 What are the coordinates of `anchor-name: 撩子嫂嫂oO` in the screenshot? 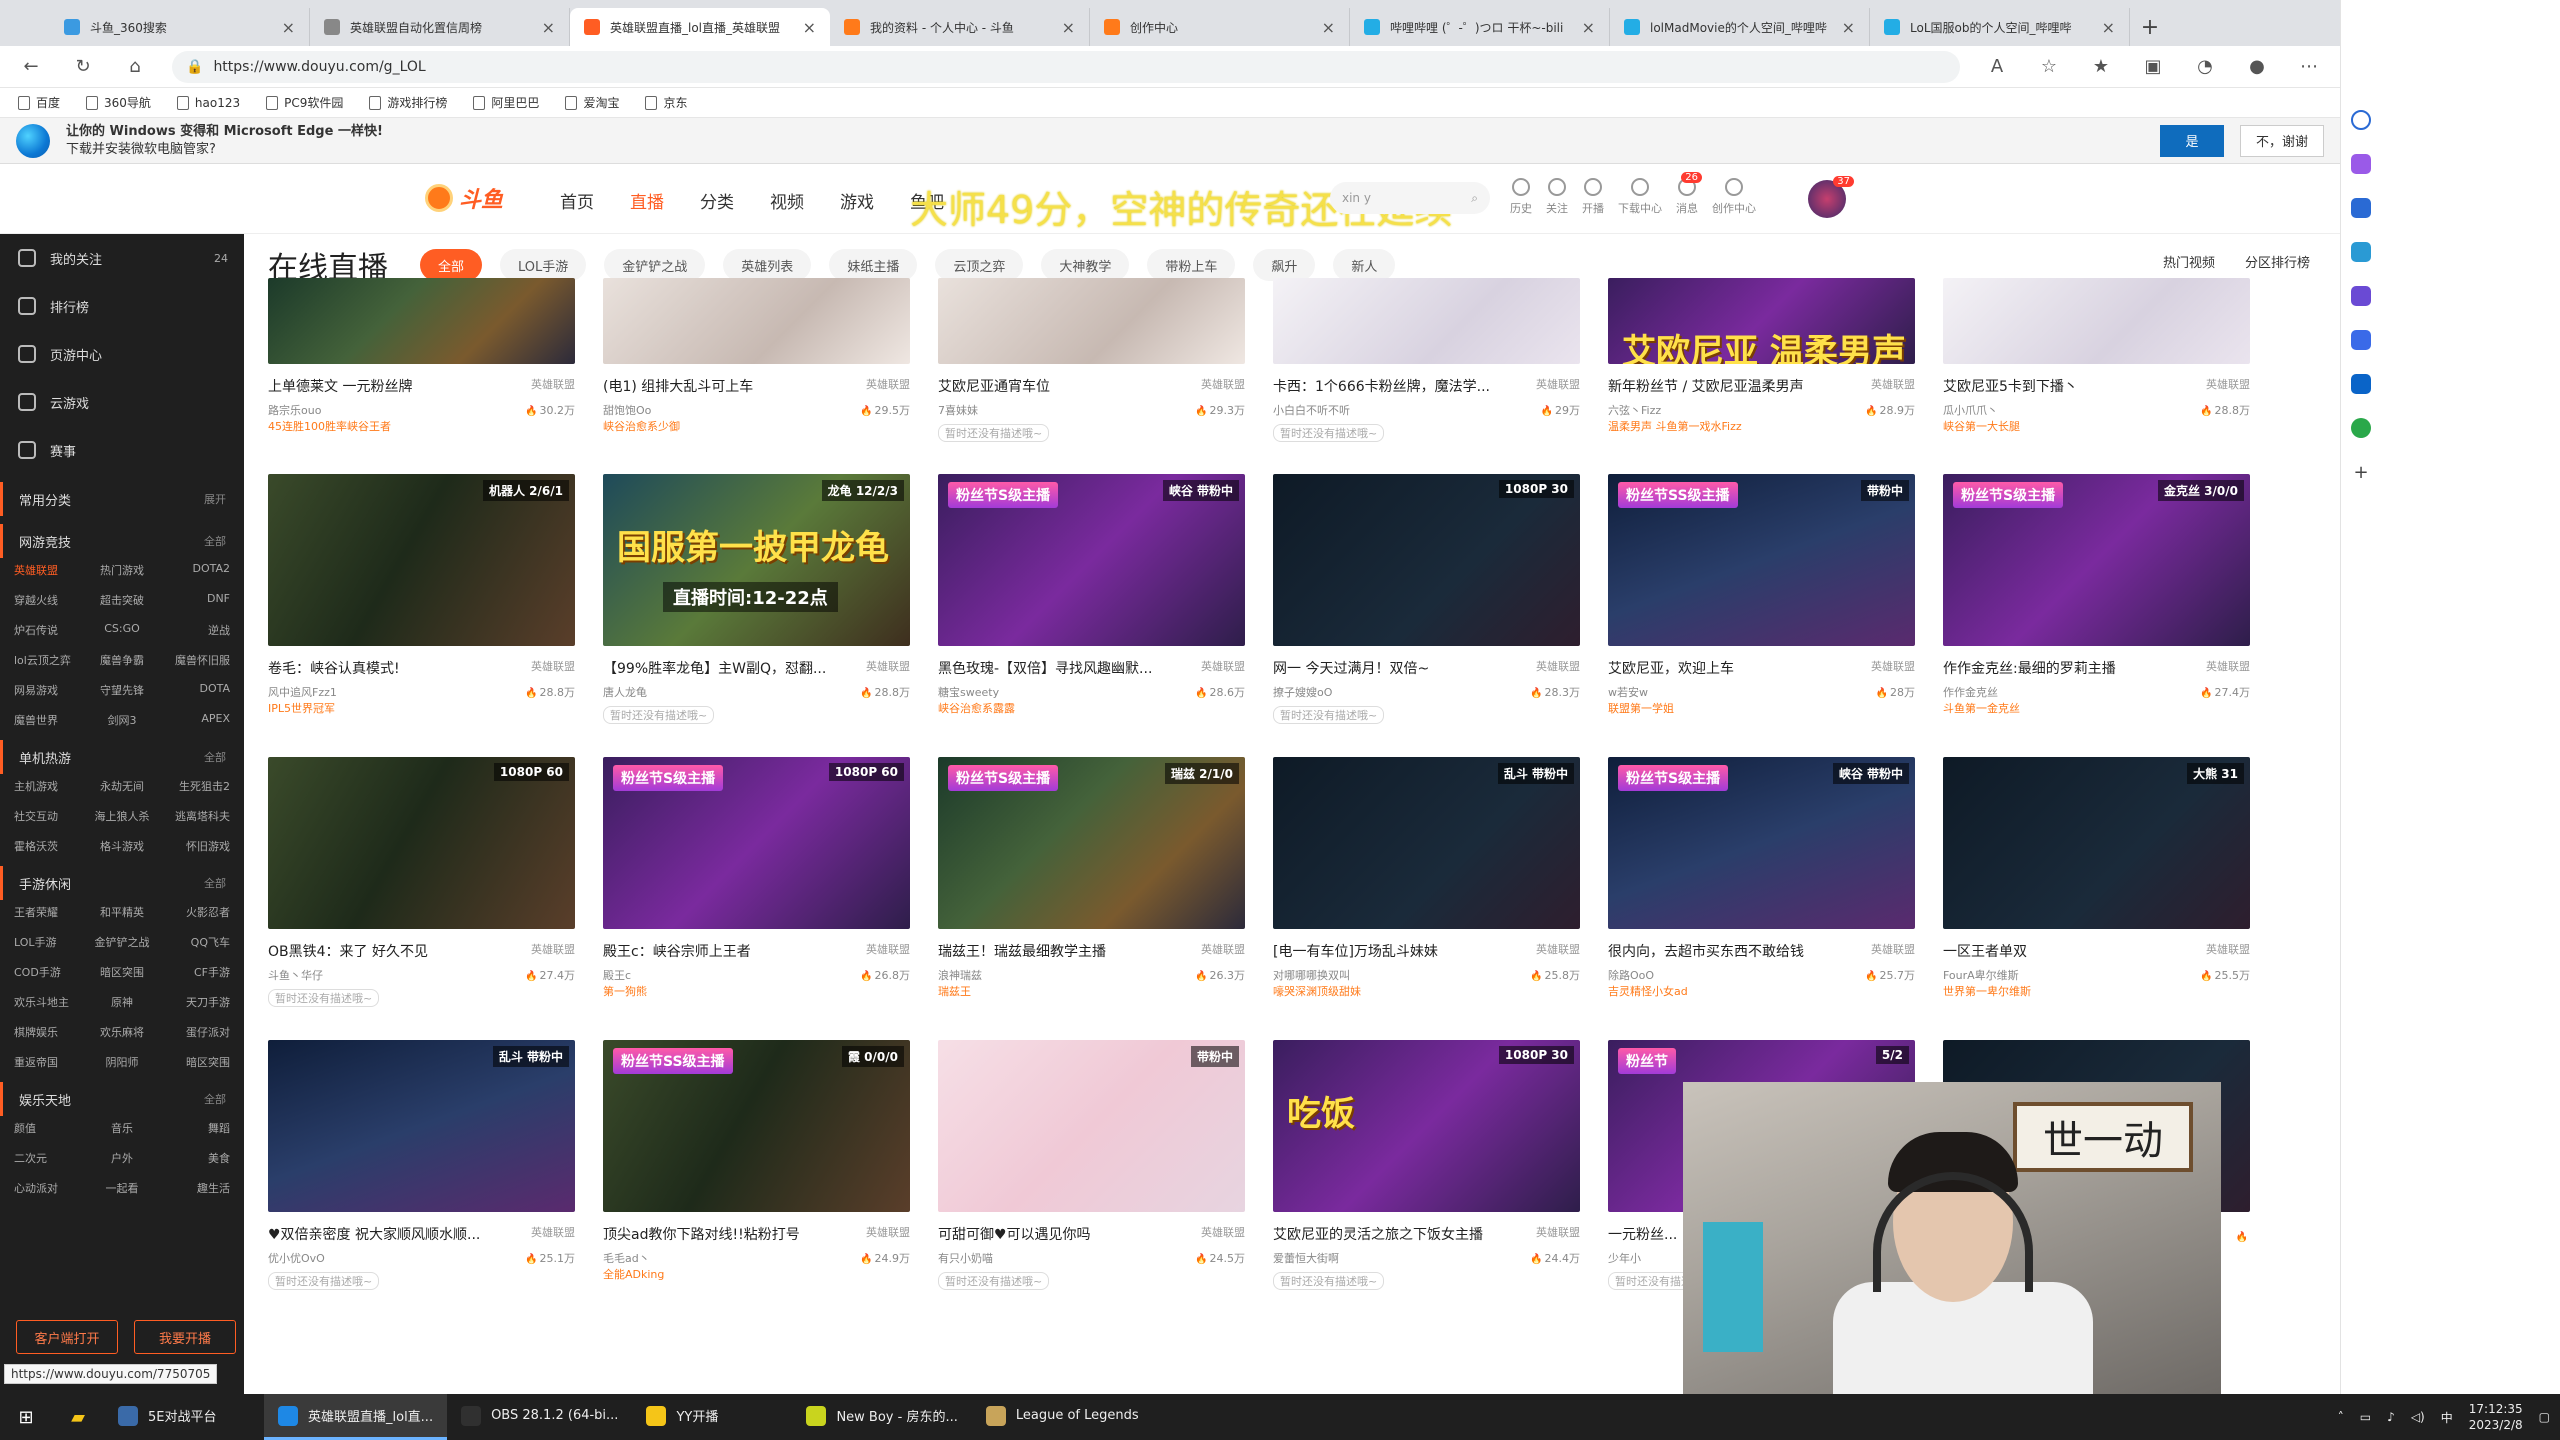 It's located at (1302, 692).